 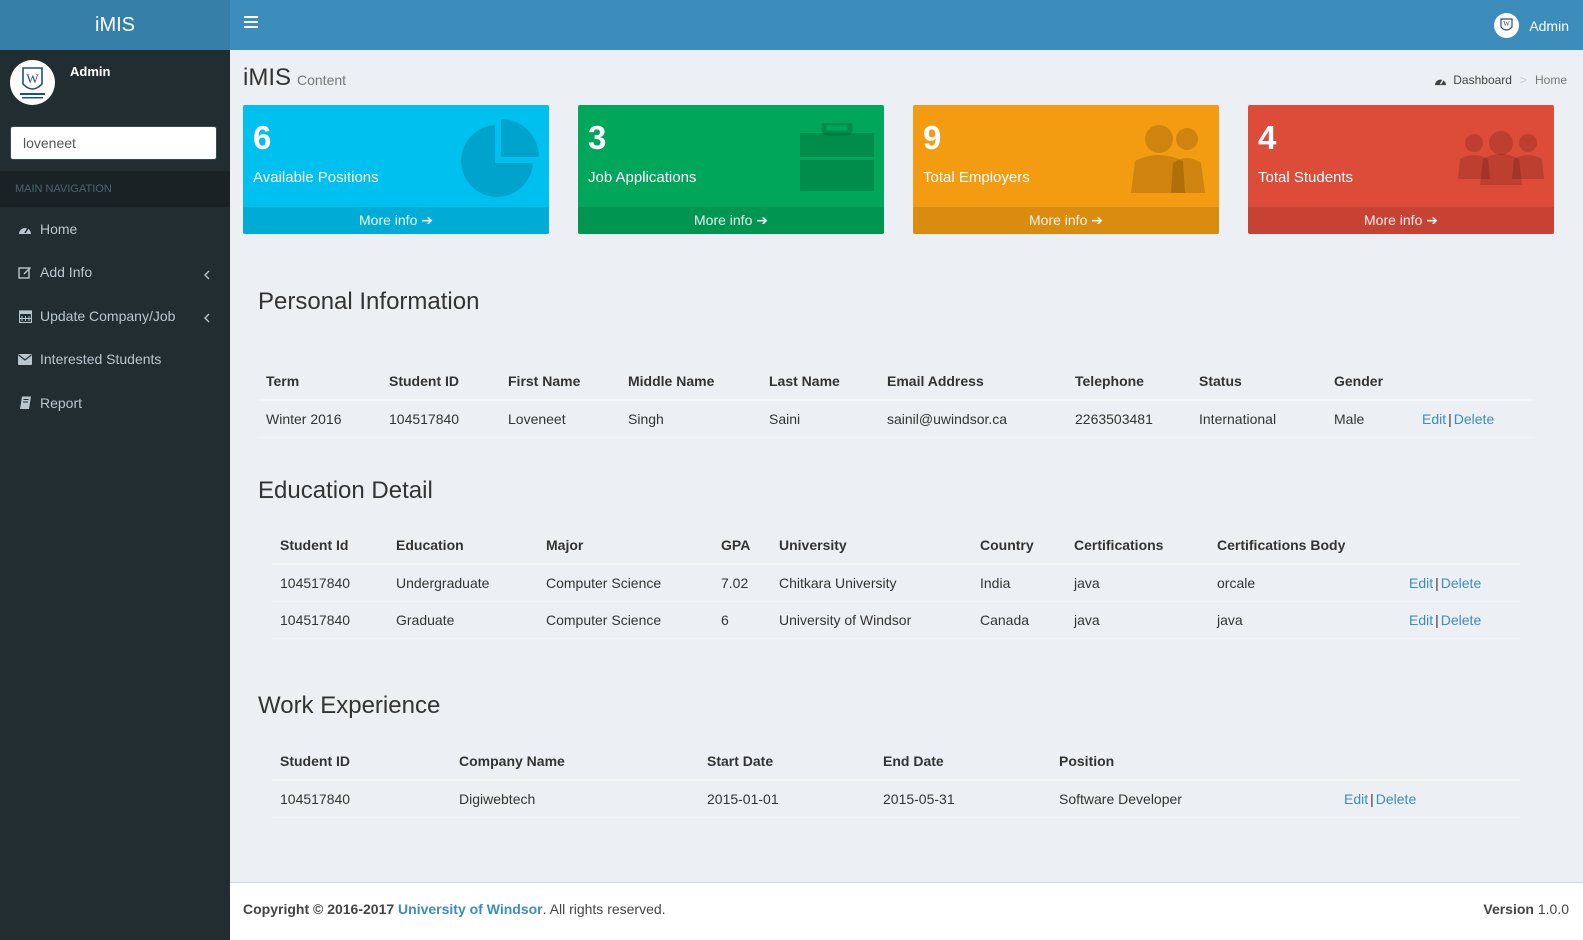 What do you see at coordinates (597, 137) in the screenshot?
I see `box-number: 3` at bounding box center [597, 137].